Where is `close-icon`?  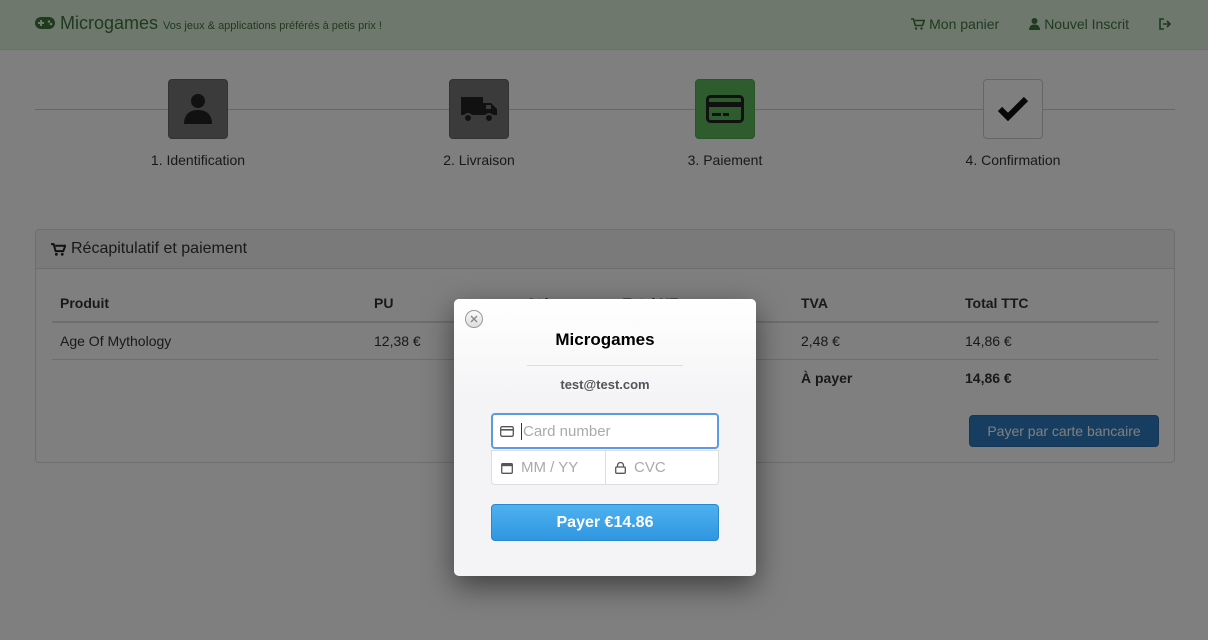 close-icon is located at coordinates (474, 319).